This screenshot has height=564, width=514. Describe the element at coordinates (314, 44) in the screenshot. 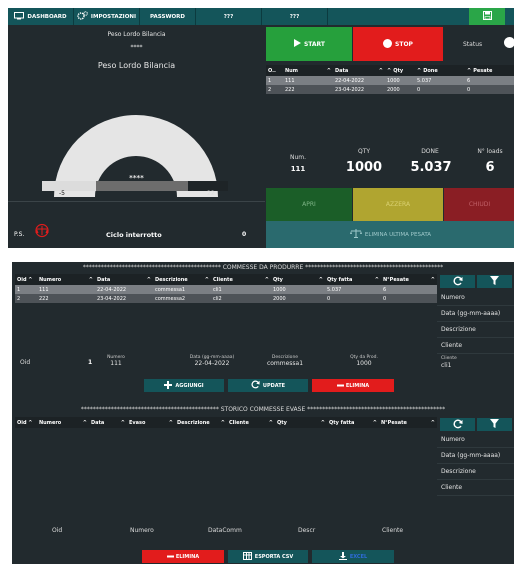

I see `start-label: START` at that location.